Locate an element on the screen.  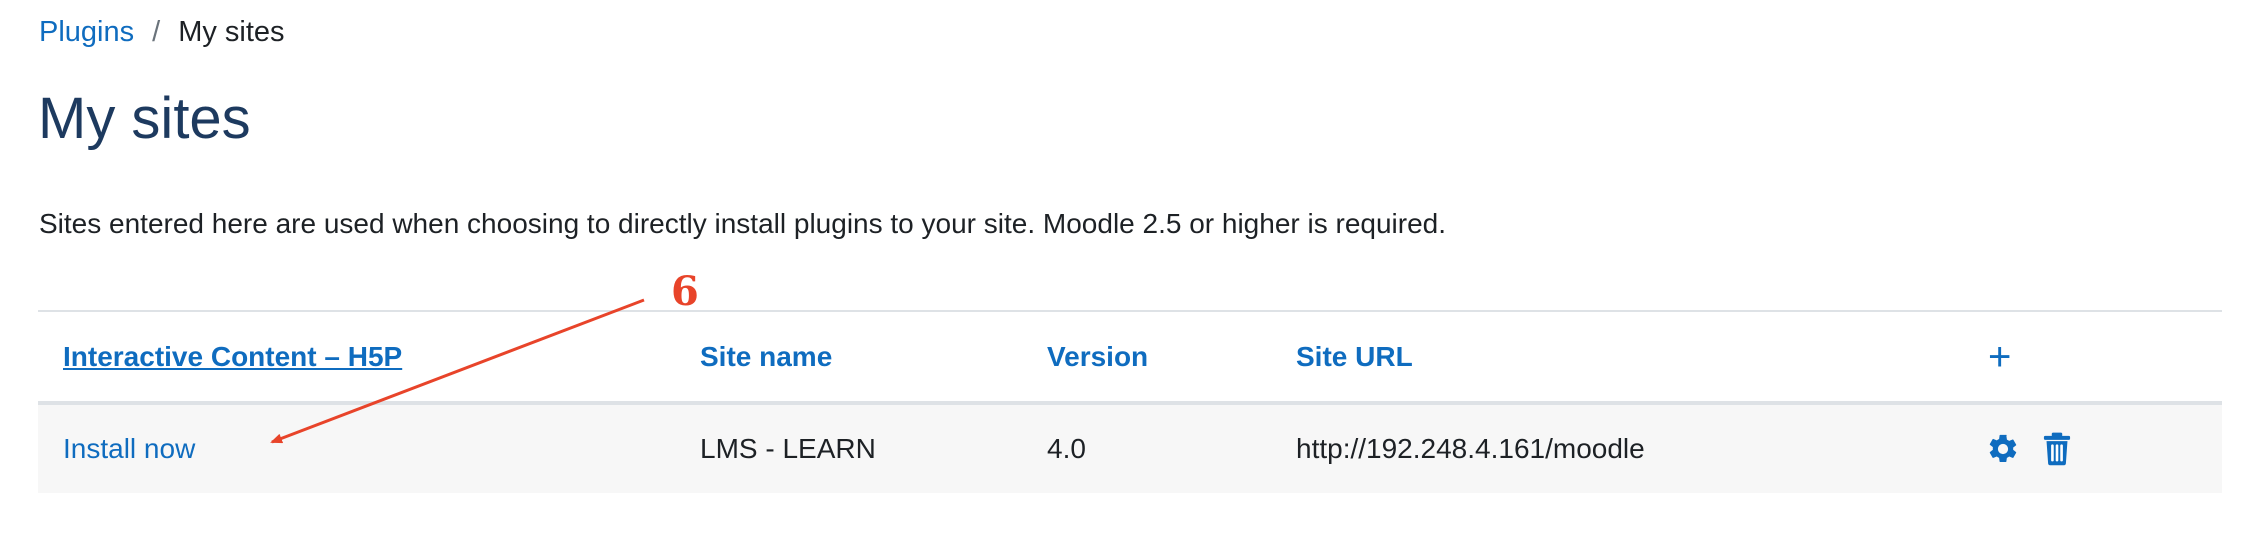
cell-site-name: LMS - LEARN is located at coordinates (788, 448).